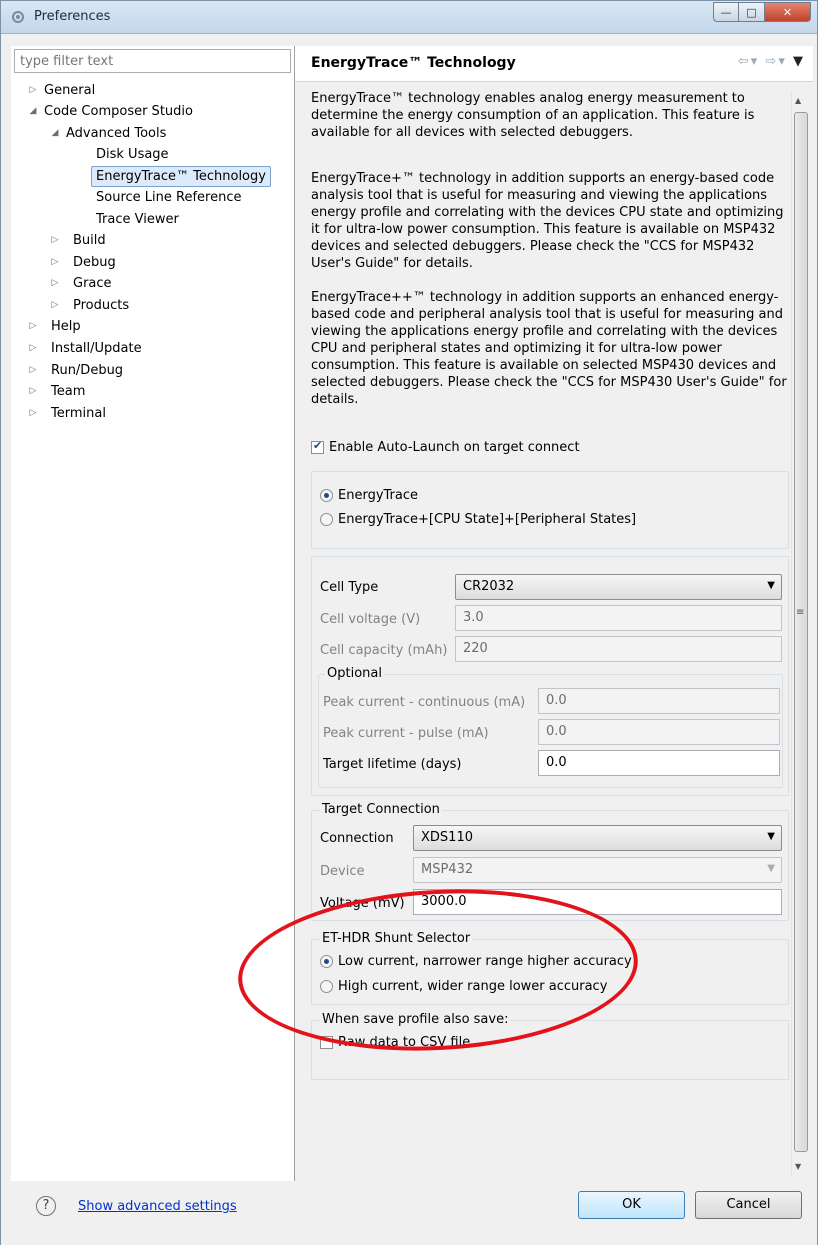 Image resolution: width=818 pixels, height=1245 pixels. I want to click on page-header: EnergyTrace™ Technology ⇦▾ ⇨▾ ▼, so click(554, 64).